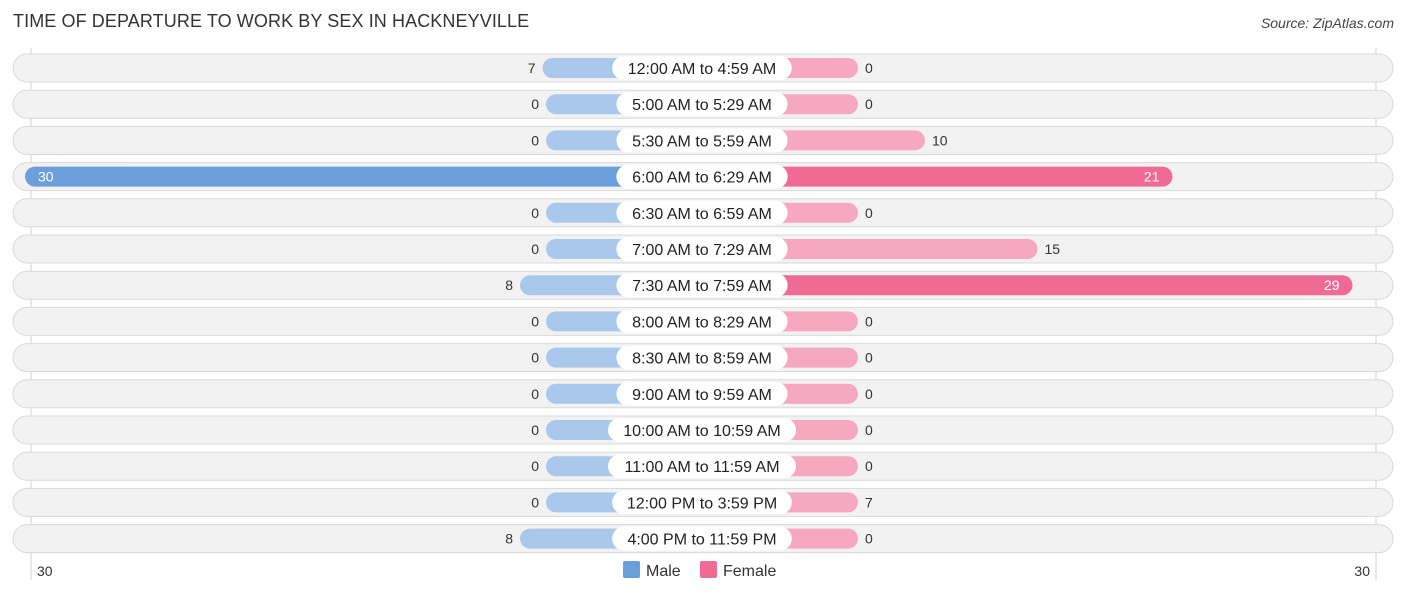 This screenshot has width=1406, height=595. What do you see at coordinates (362, 176) in the screenshot?
I see `bar-male` at bounding box center [362, 176].